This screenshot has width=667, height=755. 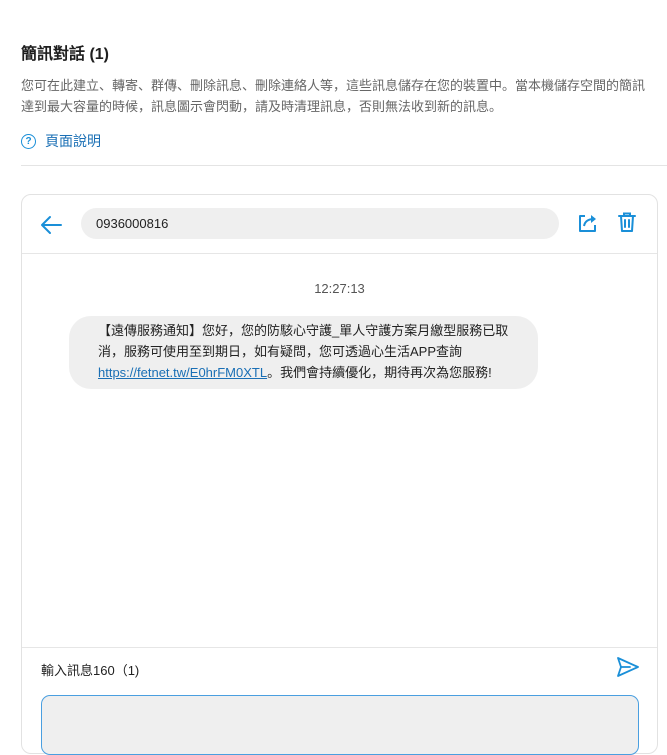 What do you see at coordinates (90, 670) in the screenshot?
I see `composer-label: 輸入訊息160（1)` at bounding box center [90, 670].